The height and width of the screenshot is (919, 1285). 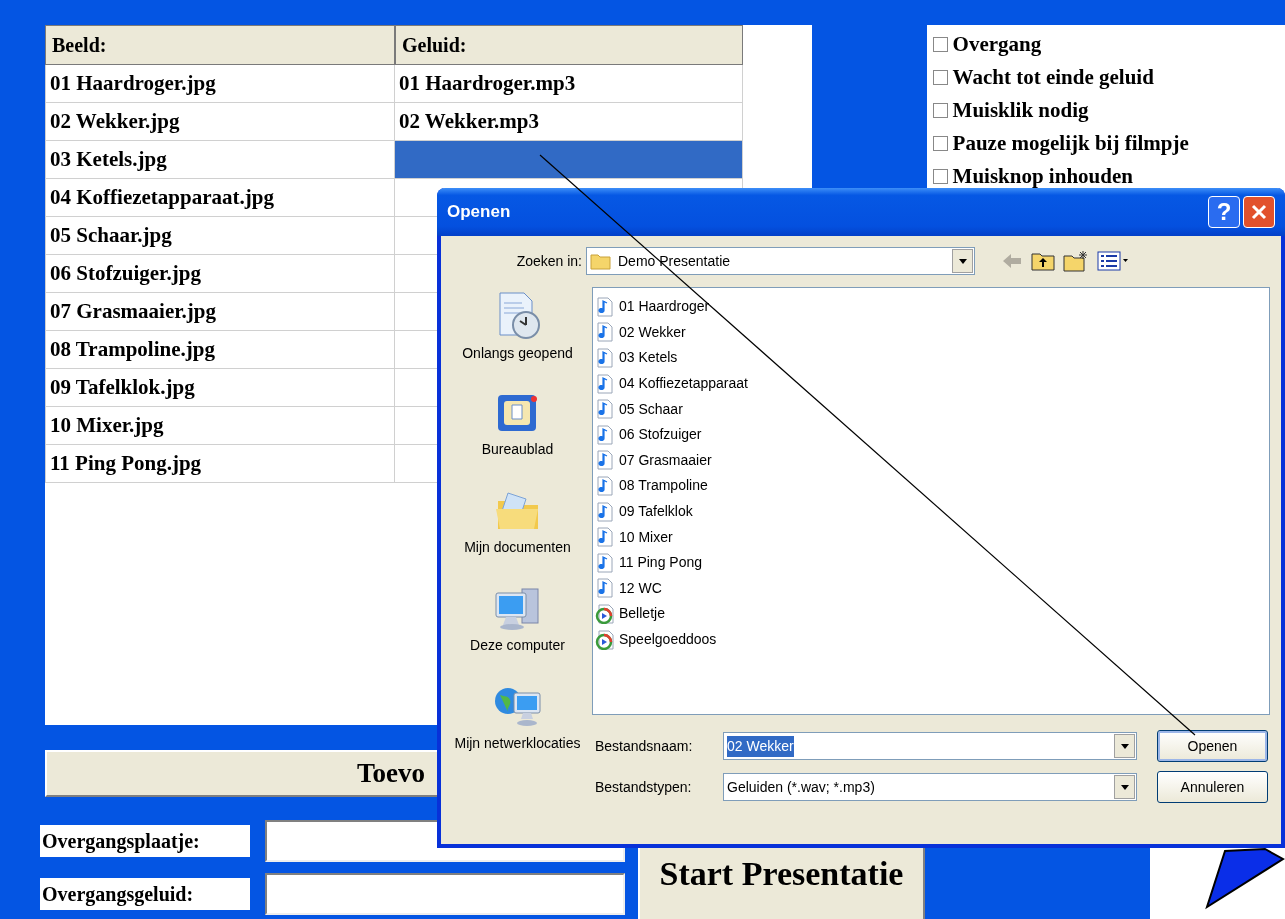 I want to click on checkbox-label: Pauze mogelijk bij filmpje, so click(x=1070, y=143).